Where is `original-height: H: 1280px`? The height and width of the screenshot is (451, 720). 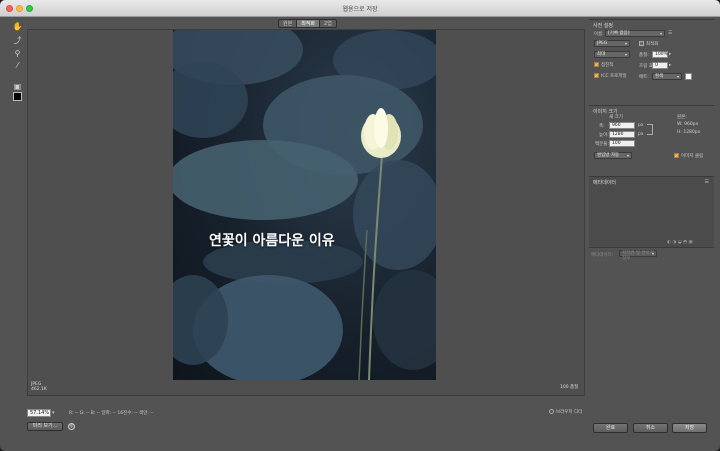
original-height: H: 1280px is located at coordinates (689, 132).